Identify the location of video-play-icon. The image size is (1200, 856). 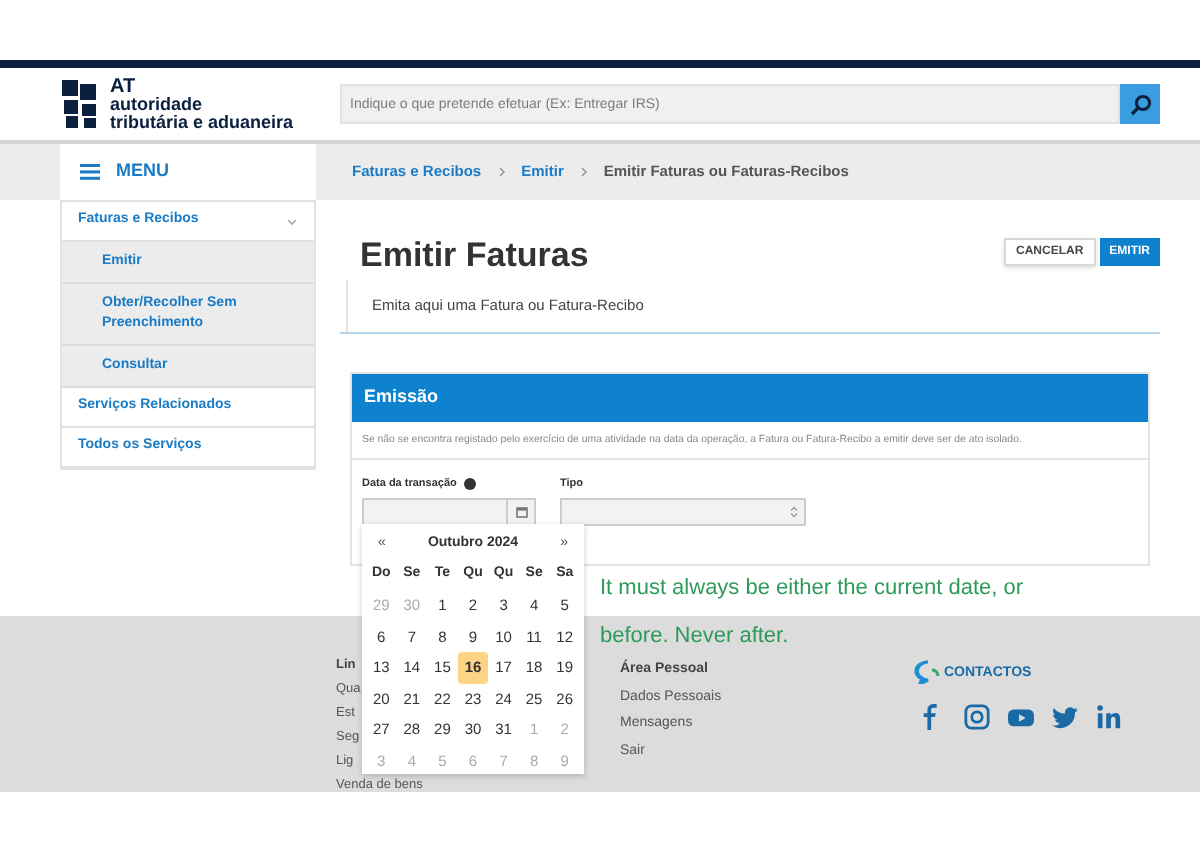
(1021, 717).